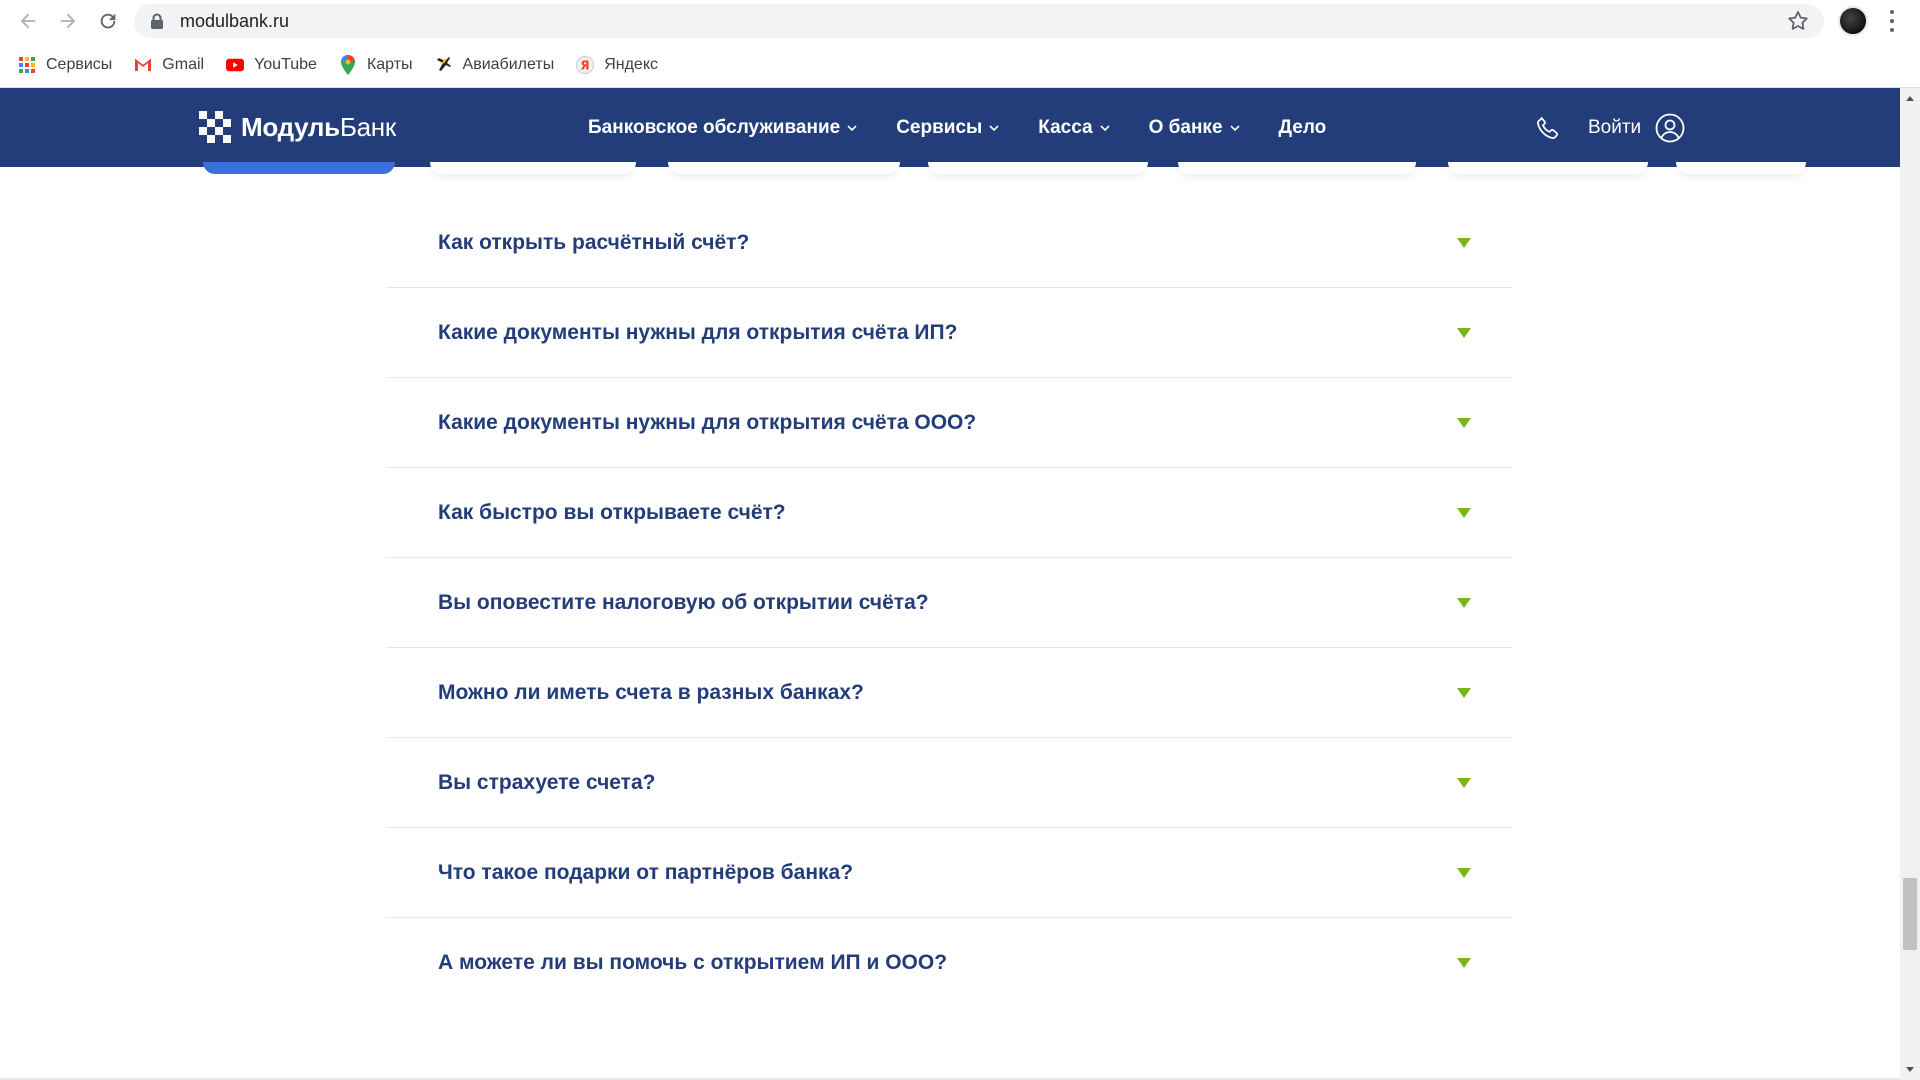 The image size is (1920, 1080). I want to click on nav-item-banking: Банковское обслуживание, so click(723, 128).